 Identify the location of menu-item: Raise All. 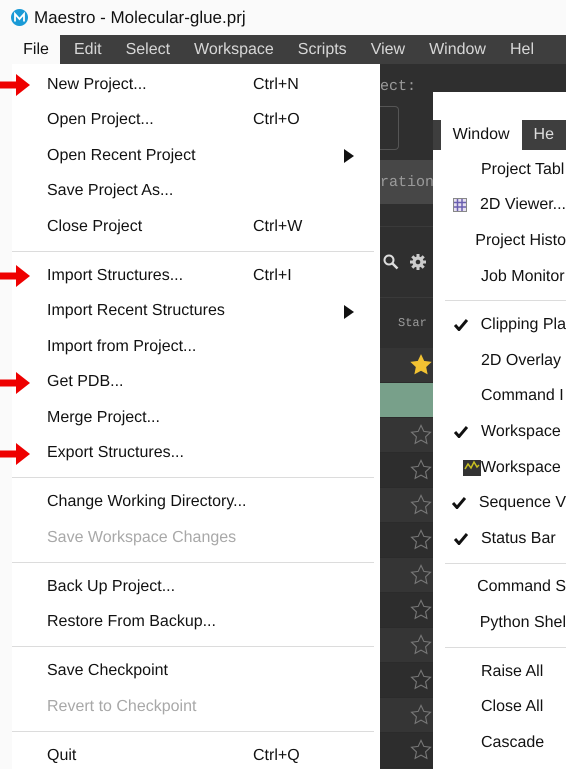
(499, 672).